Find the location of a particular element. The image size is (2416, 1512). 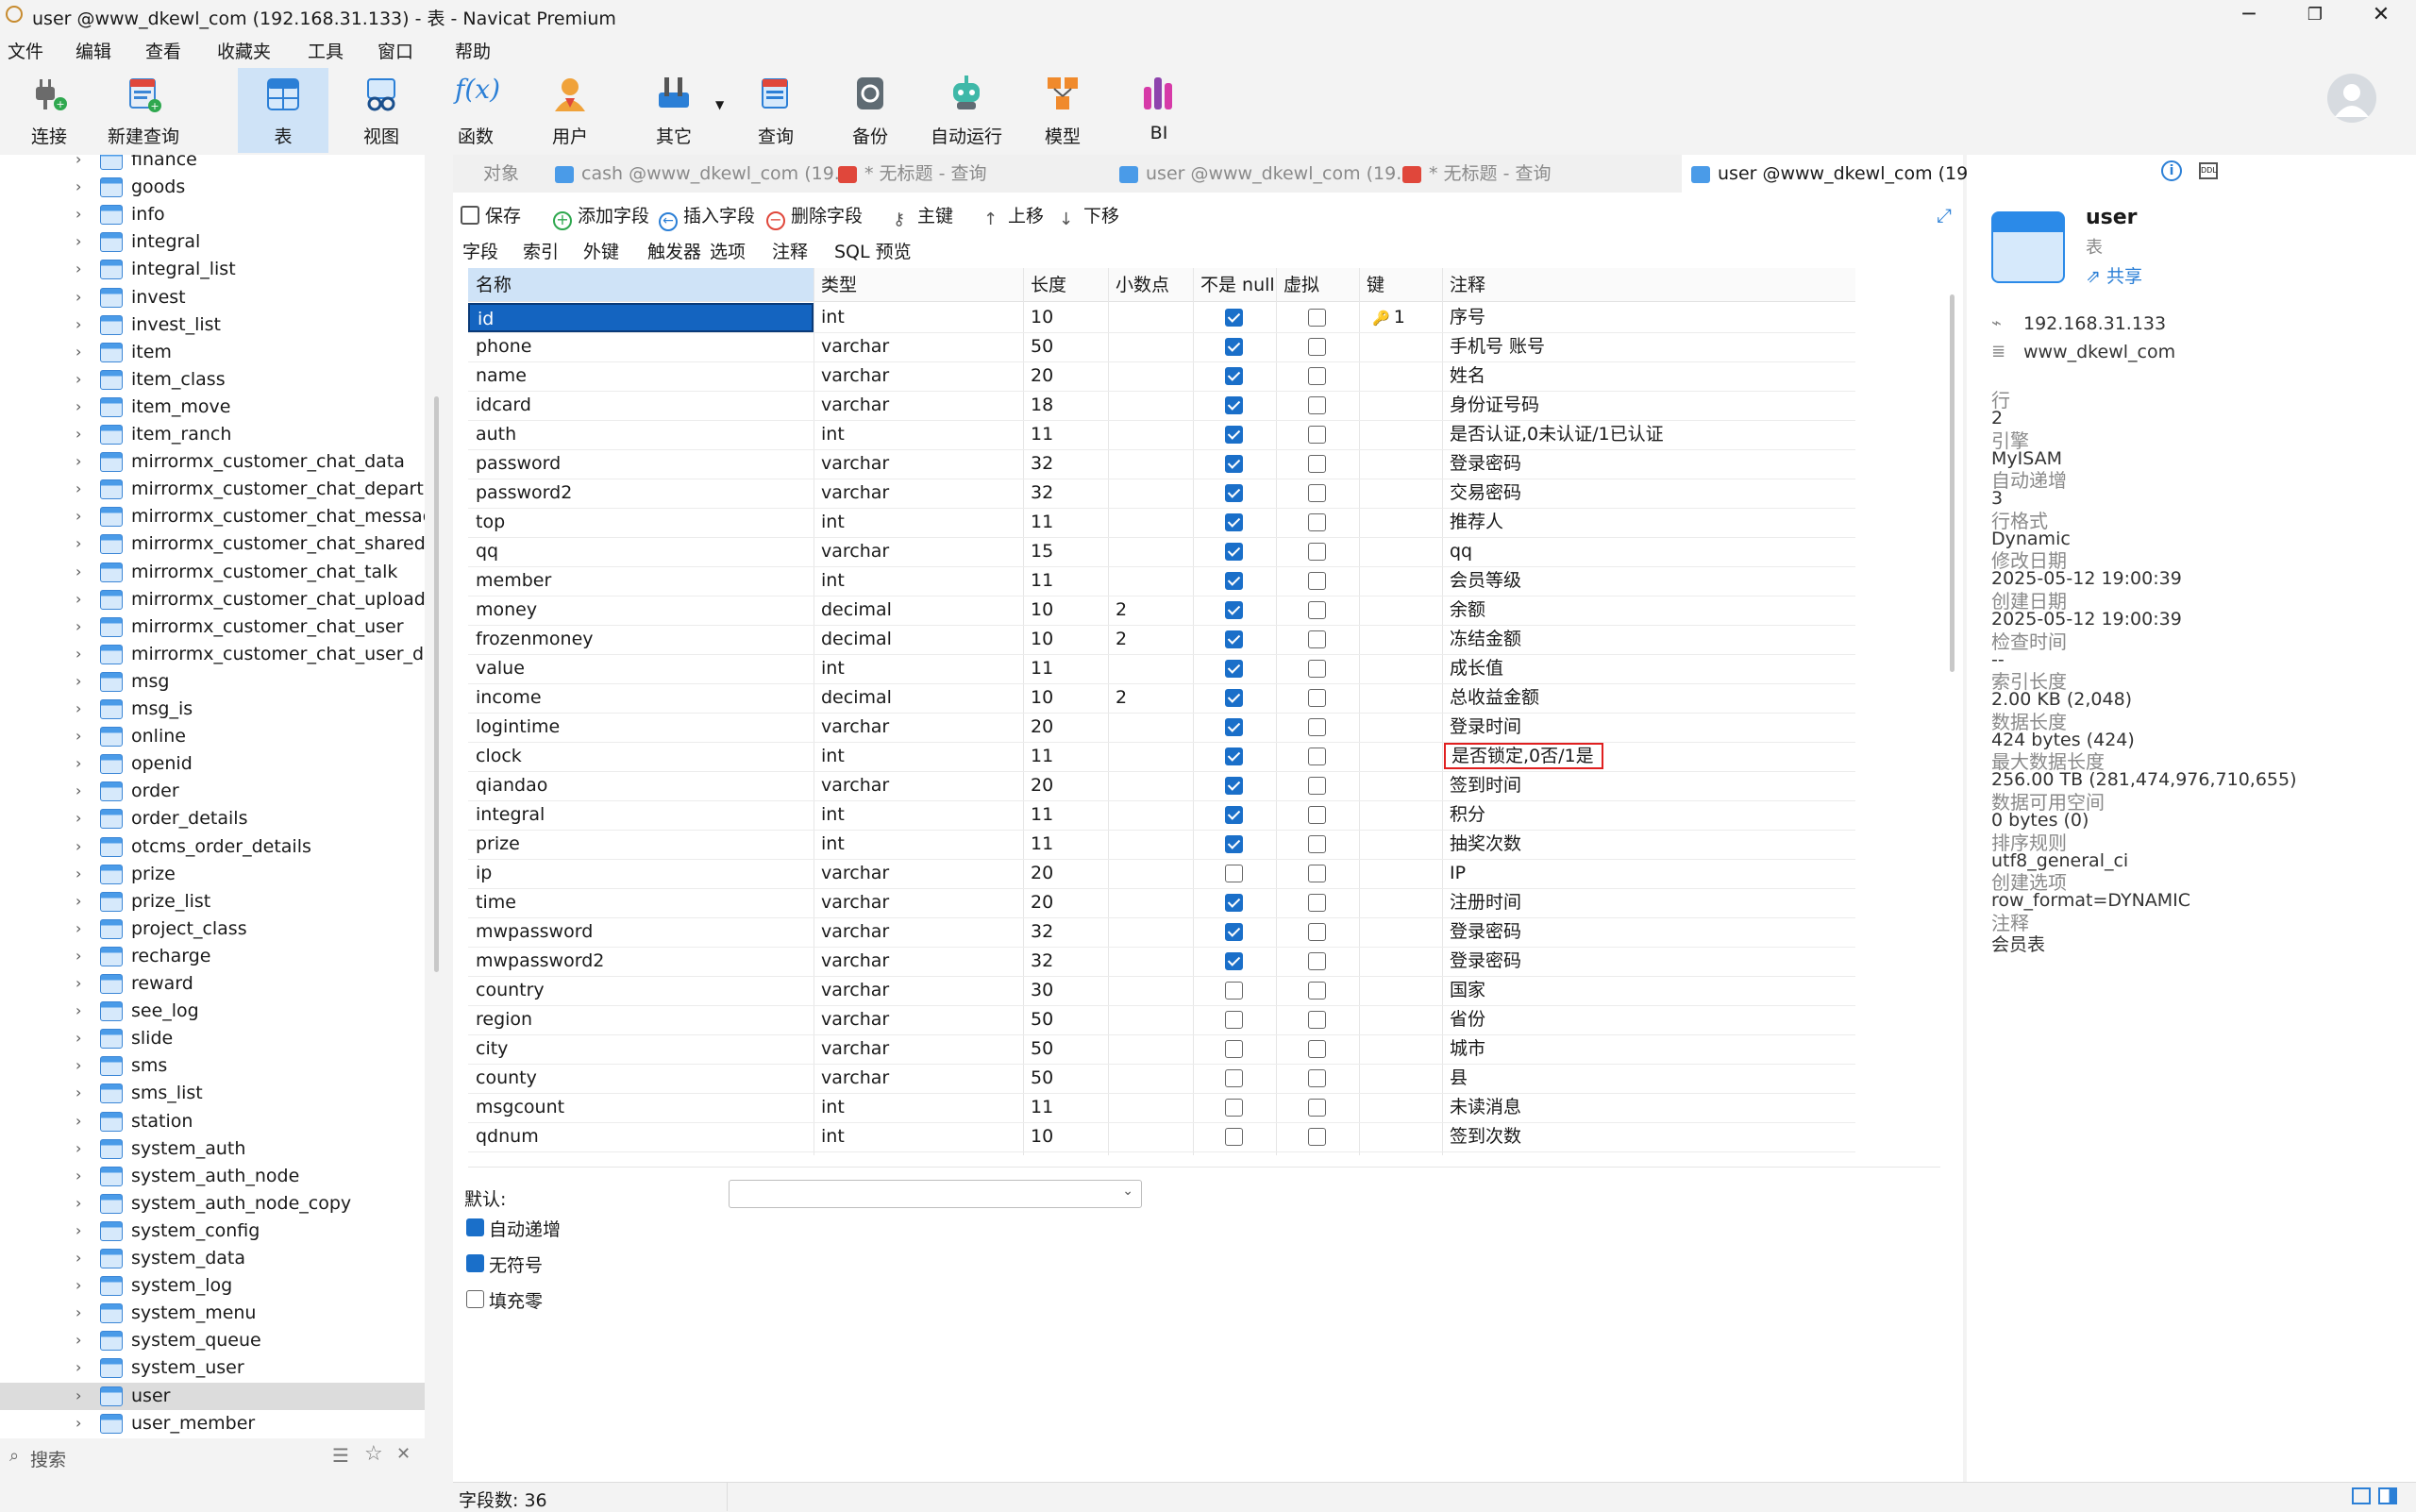

sidebar-item-reward: › reward is located at coordinates (213, 984).